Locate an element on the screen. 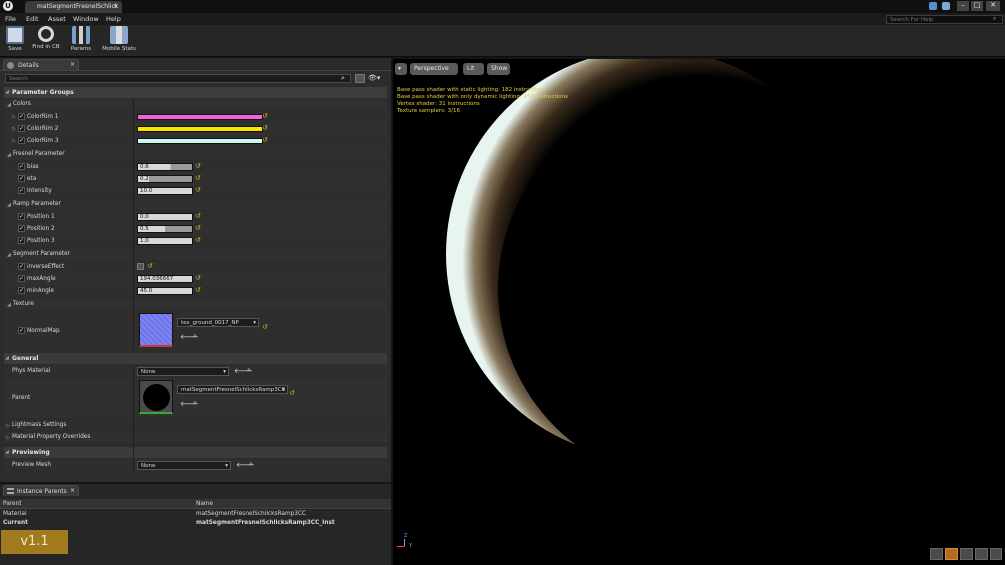  position-1-spinbox: 0.0 is located at coordinates (165, 217).